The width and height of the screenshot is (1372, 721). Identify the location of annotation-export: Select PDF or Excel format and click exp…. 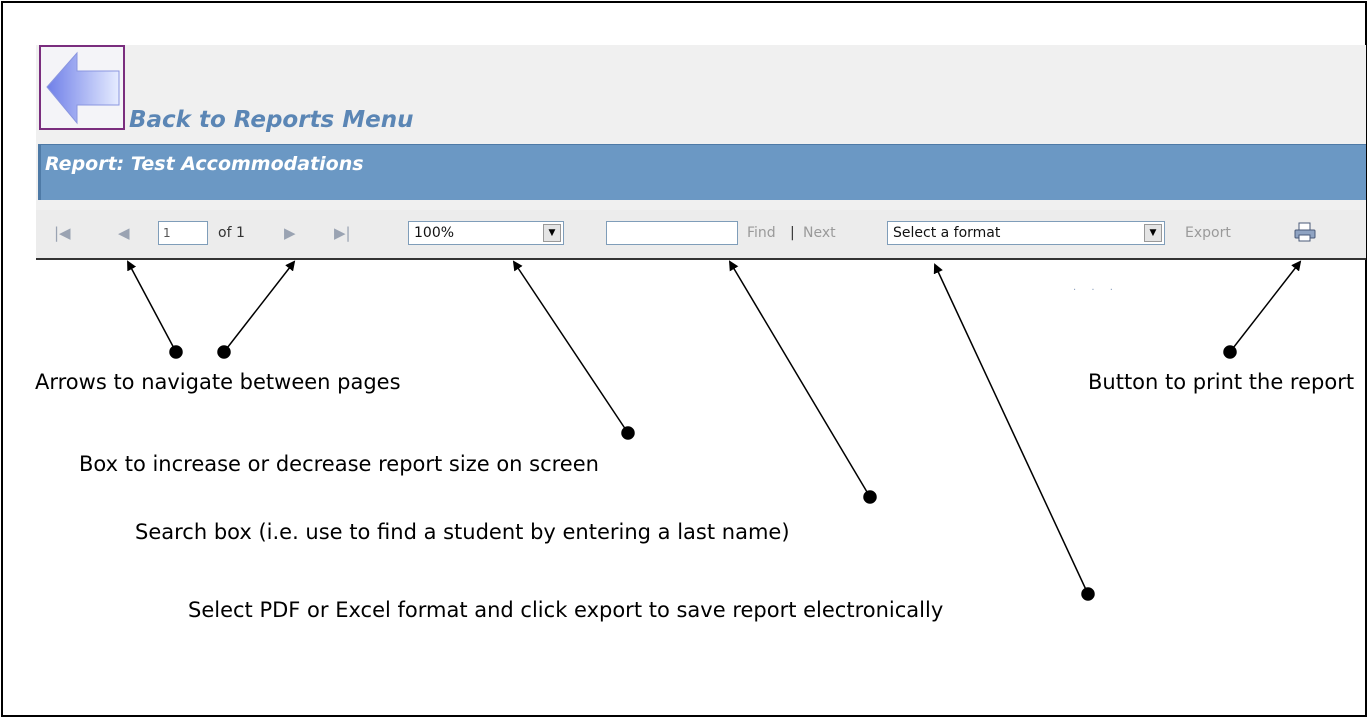
(566, 610).